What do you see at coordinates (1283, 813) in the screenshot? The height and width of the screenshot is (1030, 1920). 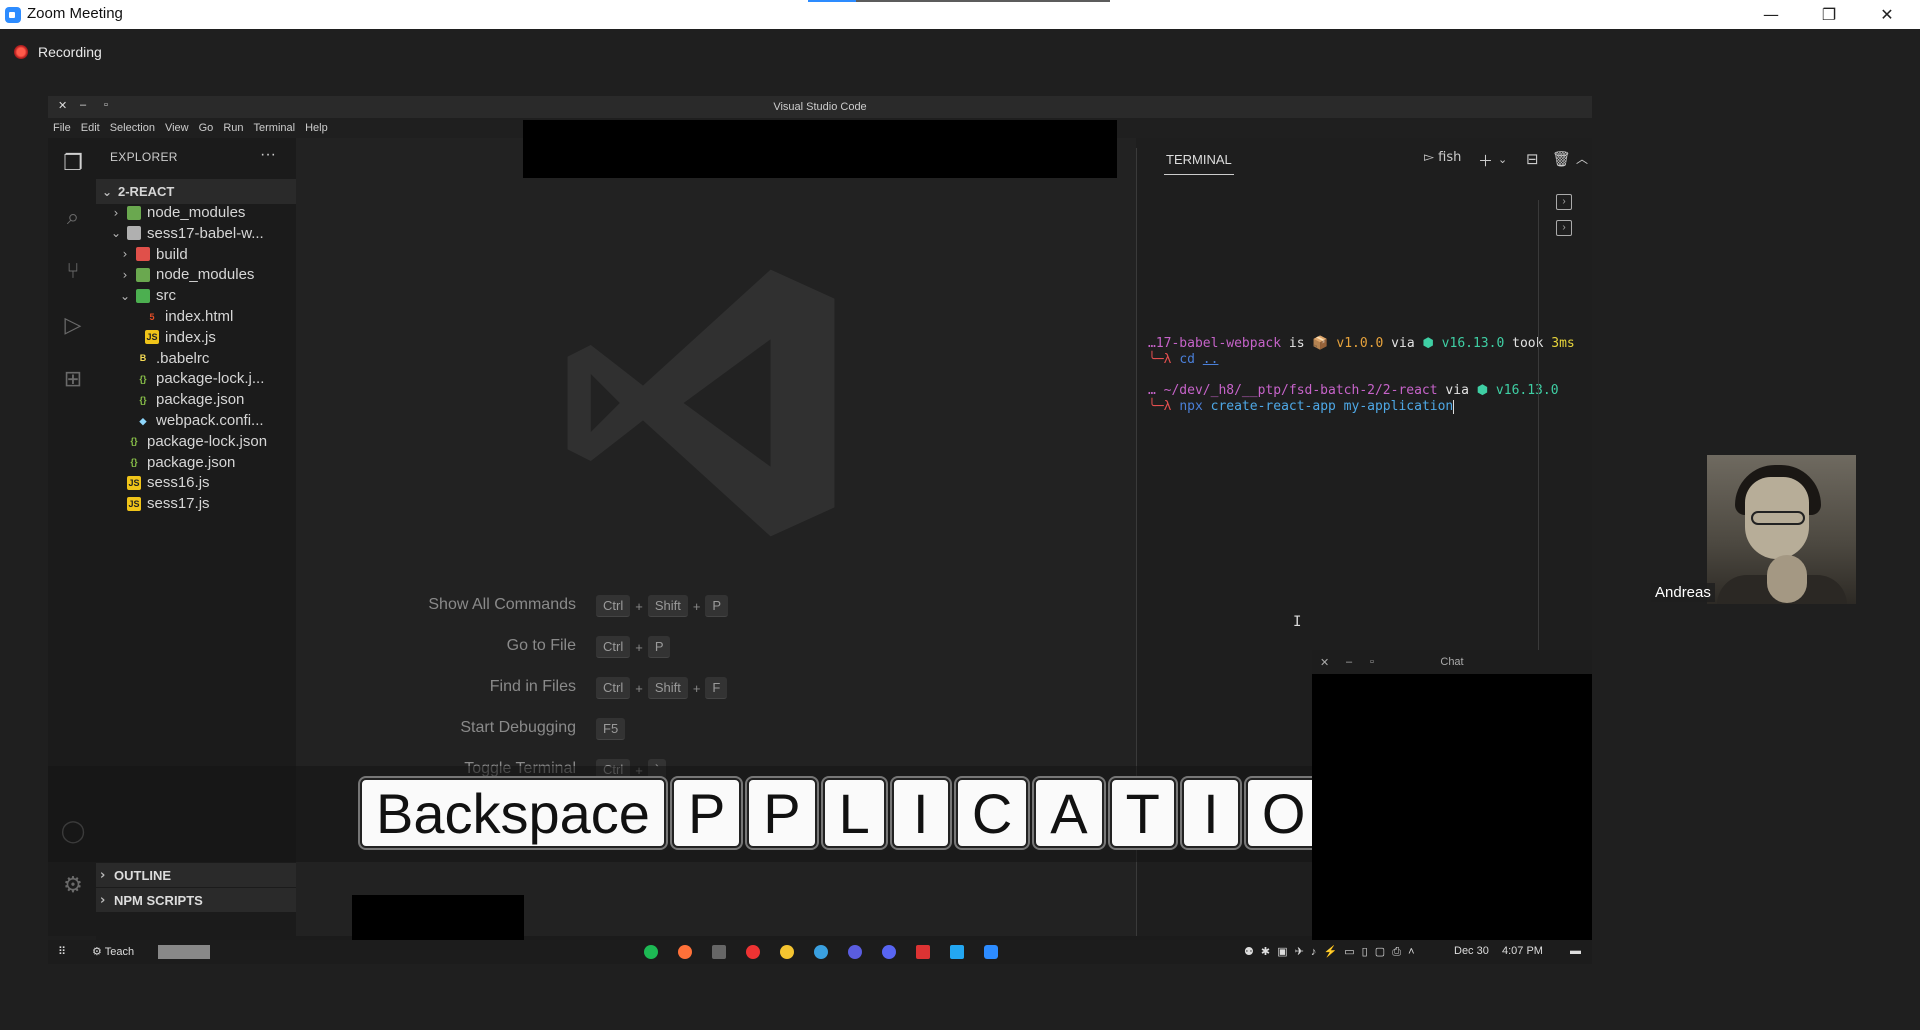 I see `keystroke-keycap: O` at bounding box center [1283, 813].